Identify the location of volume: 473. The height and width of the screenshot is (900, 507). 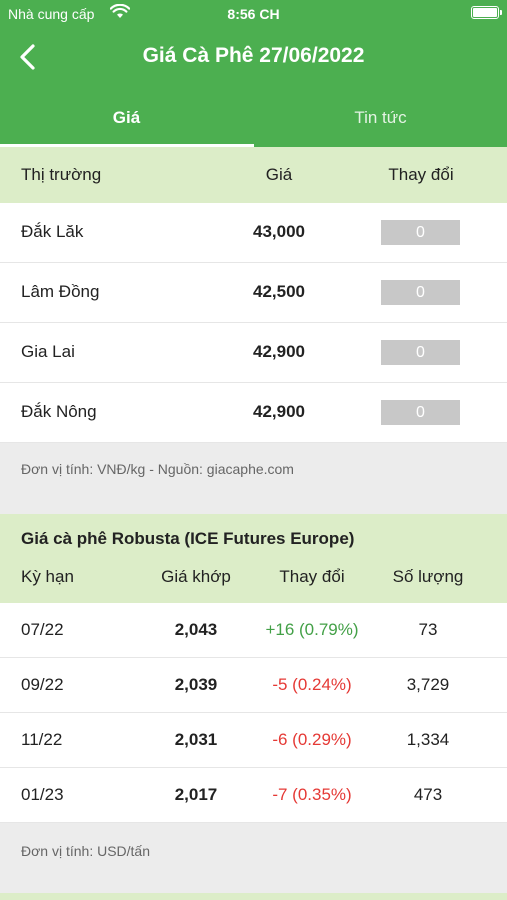
(428, 794).